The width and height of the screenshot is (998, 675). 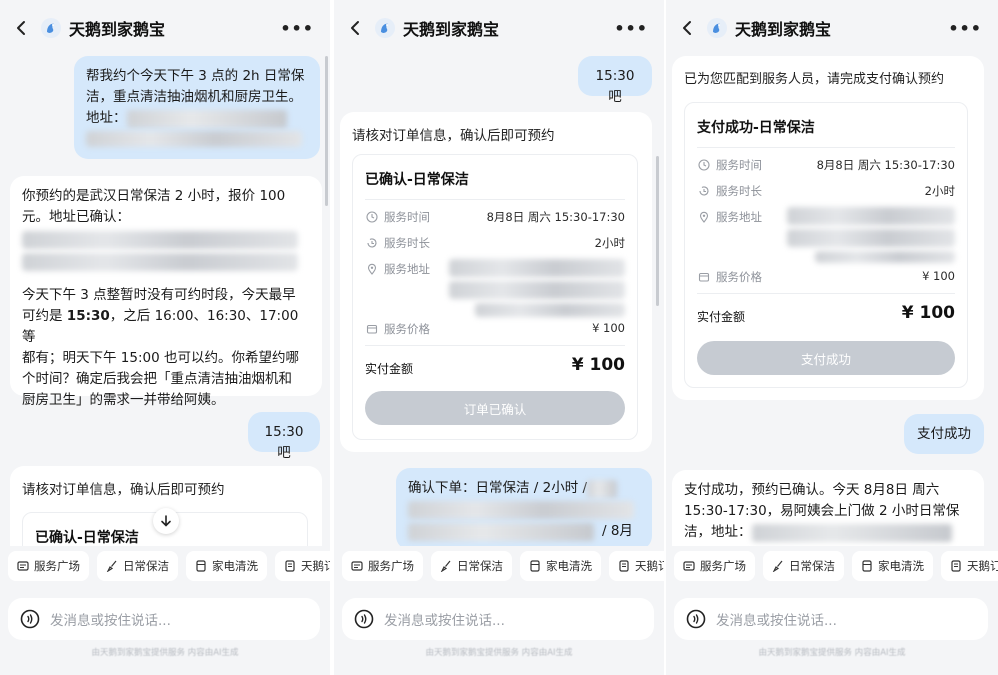 What do you see at coordinates (76, 217) in the screenshot?
I see `message-text: 元。地址已确认：` at bounding box center [76, 217].